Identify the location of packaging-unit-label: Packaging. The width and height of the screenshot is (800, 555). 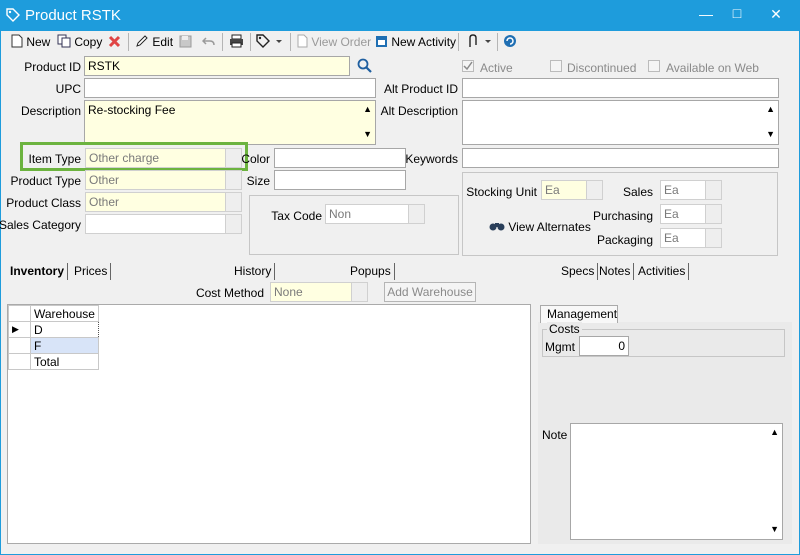
(624, 240).